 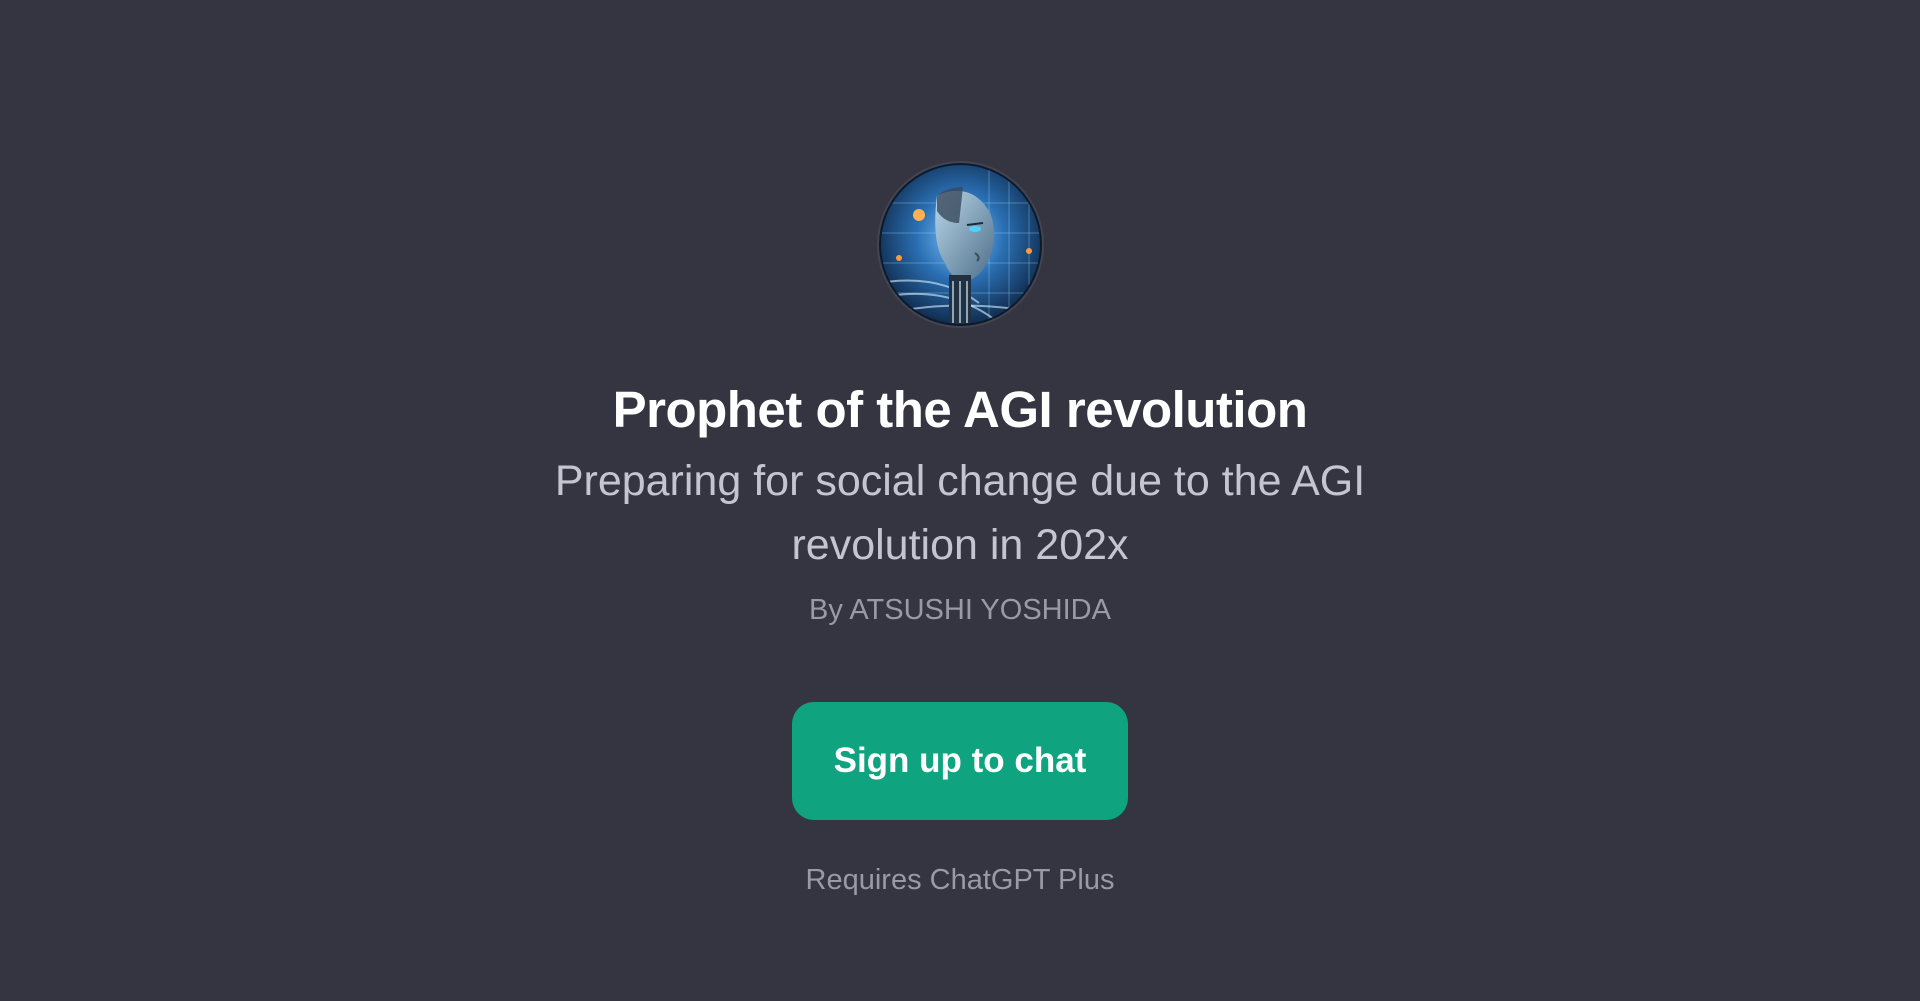 I want to click on sign-up-to-chat-button: Sign up to chat, so click(x=960, y=761).